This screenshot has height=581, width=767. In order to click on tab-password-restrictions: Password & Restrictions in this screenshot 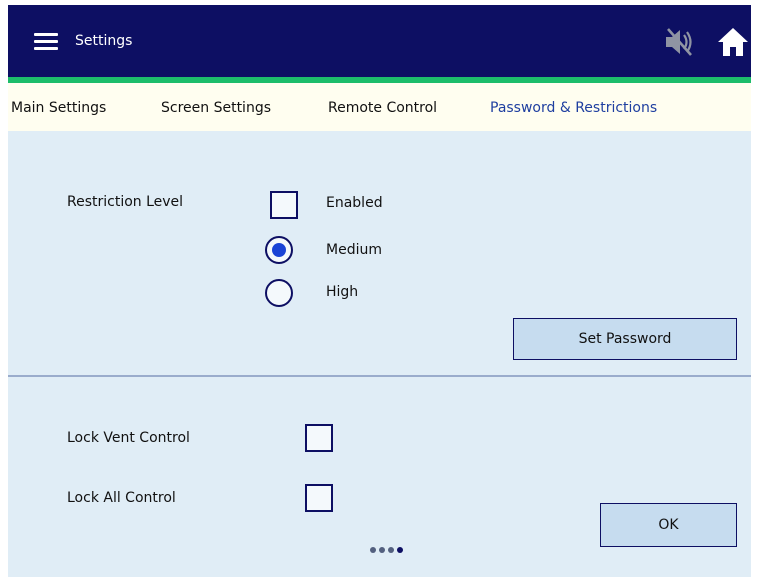, I will do `click(573, 108)`.